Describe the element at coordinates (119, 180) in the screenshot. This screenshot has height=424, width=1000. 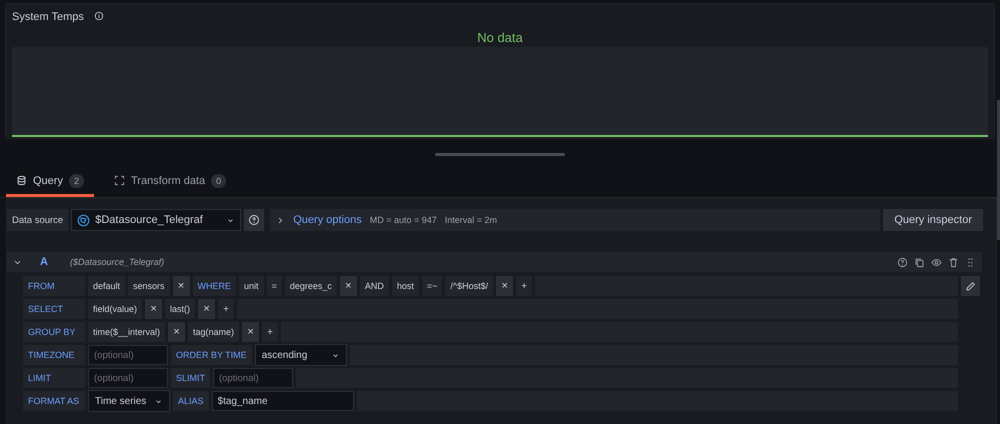
I see `transform-icon` at that location.